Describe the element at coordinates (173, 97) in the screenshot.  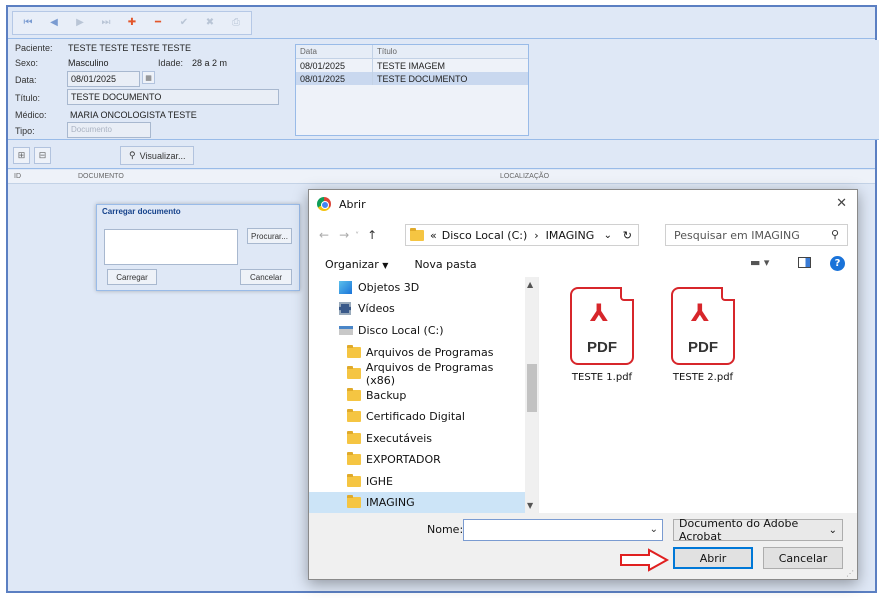
I see `titulo-field: TESTE DOCUMENTO` at that location.